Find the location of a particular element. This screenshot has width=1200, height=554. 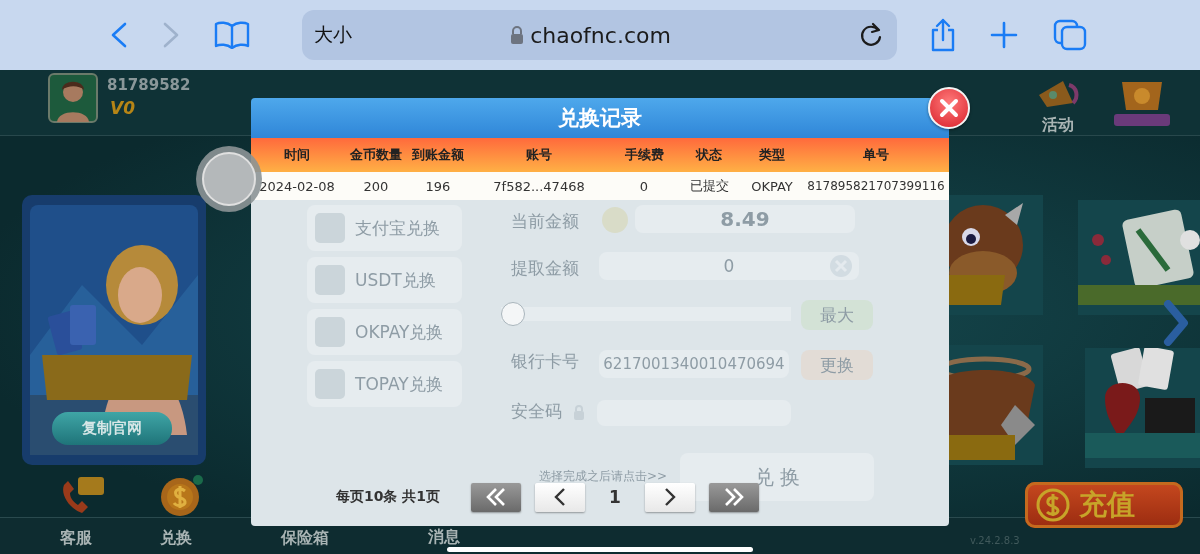

next-page-button is located at coordinates (670, 497).